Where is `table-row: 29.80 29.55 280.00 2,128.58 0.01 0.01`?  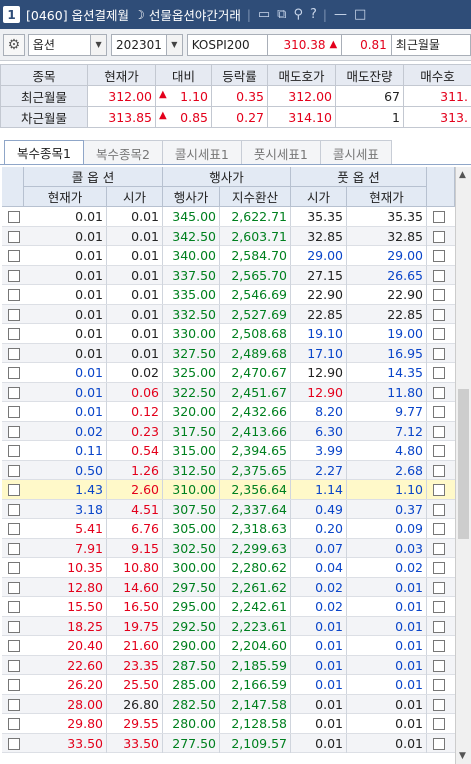
table-row: 29.80 29.55 280.00 2,128.58 0.01 0.01 is located at coordinates (228, 724).